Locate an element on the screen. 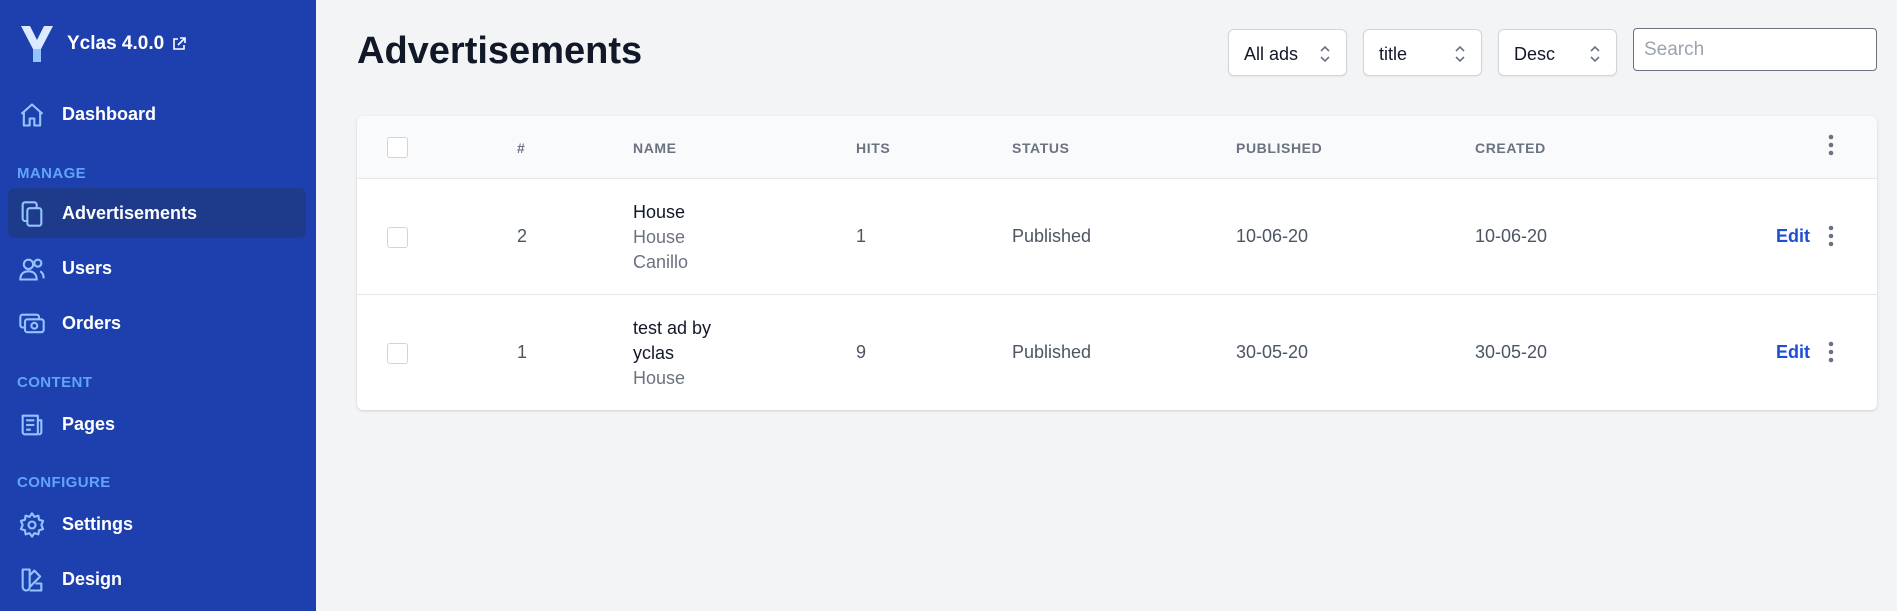 This screenshot has width=1897, height=611. ad-title: House is located at coordinates (660, 212).